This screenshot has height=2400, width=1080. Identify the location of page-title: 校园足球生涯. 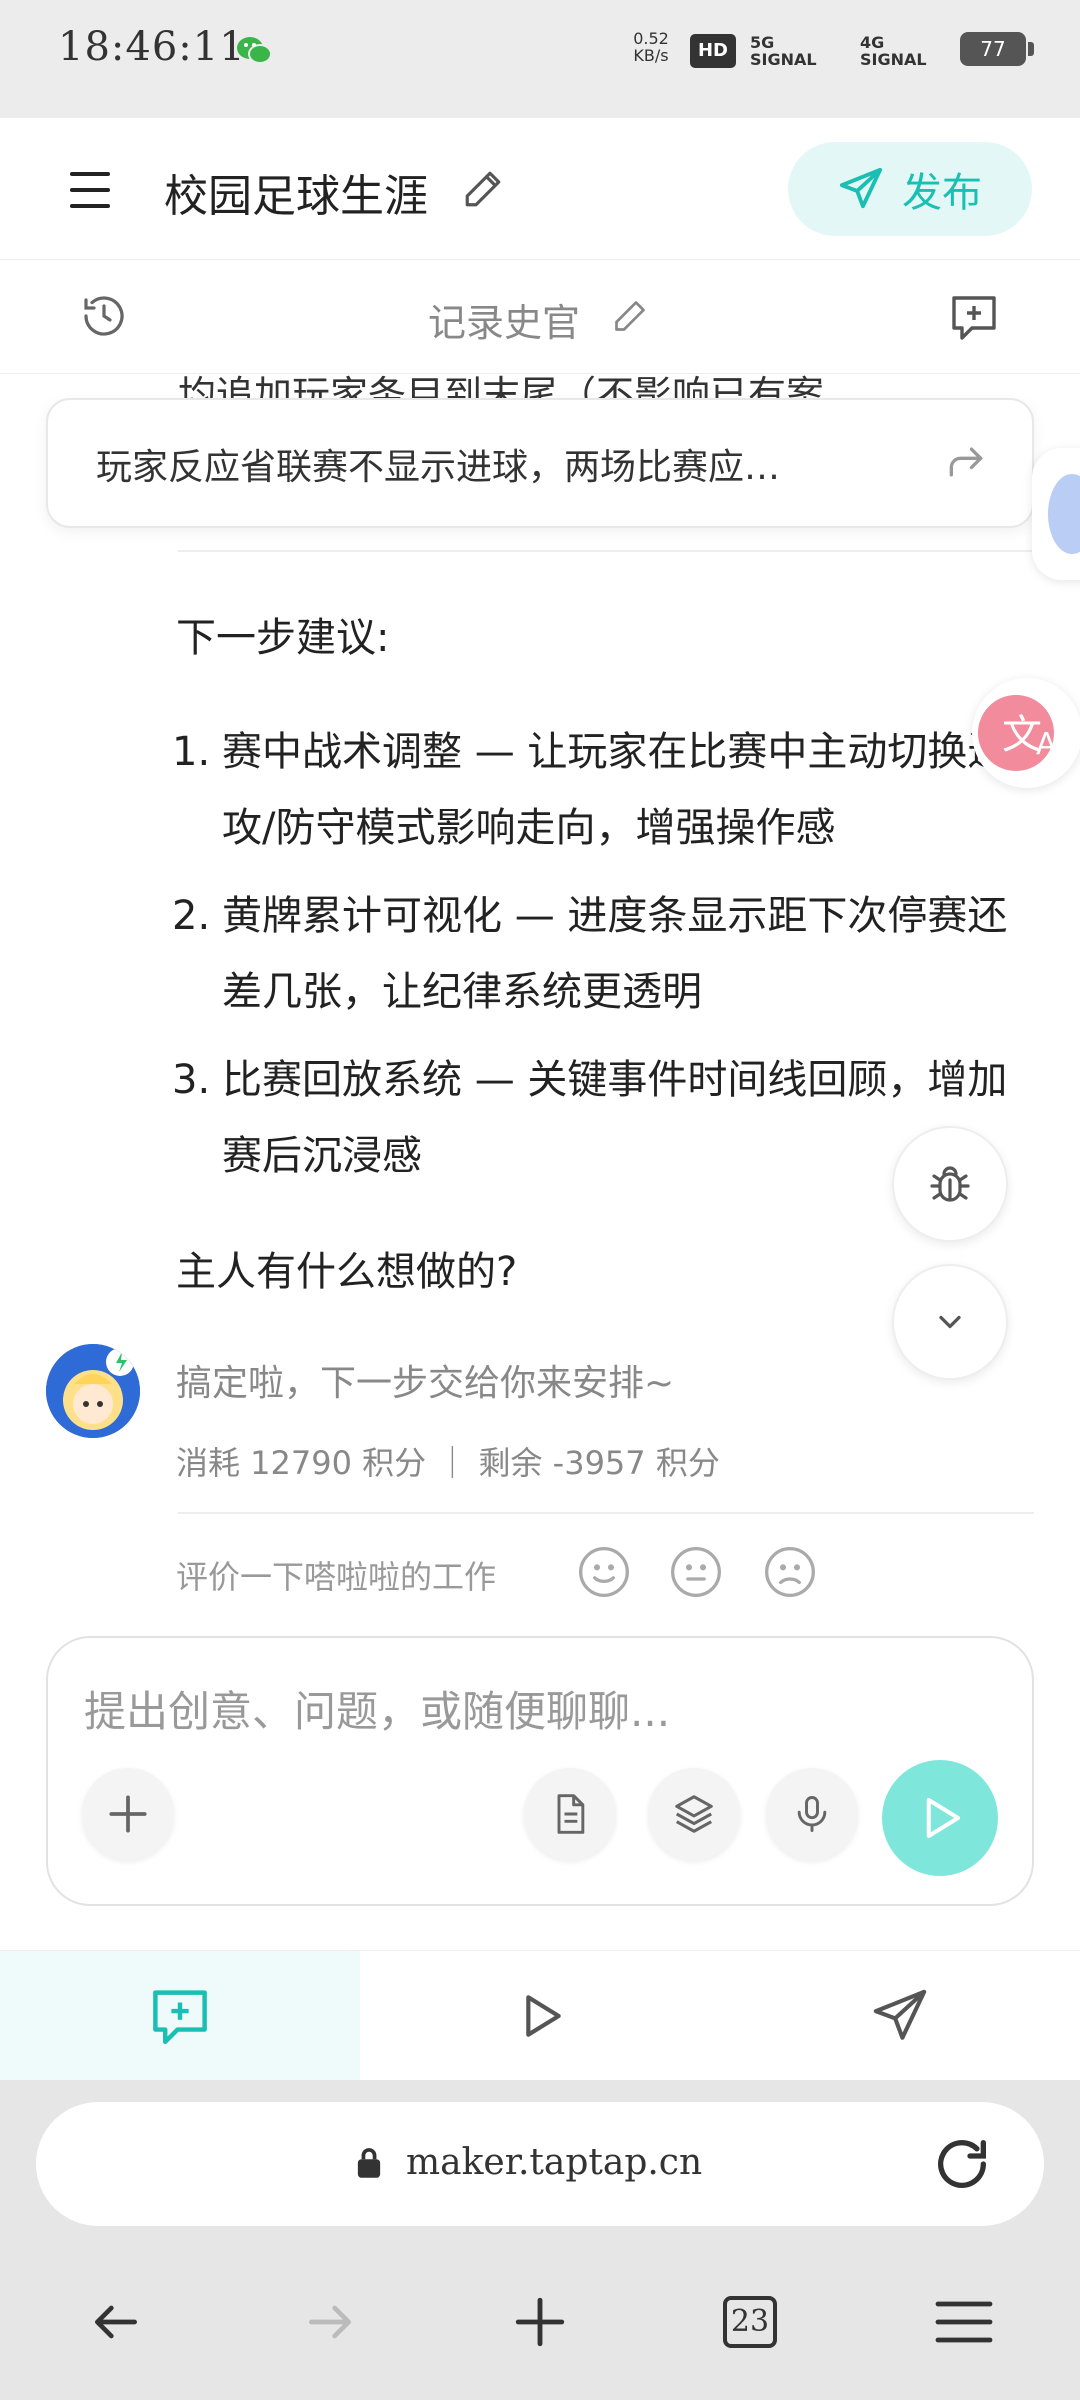
(296, 196).